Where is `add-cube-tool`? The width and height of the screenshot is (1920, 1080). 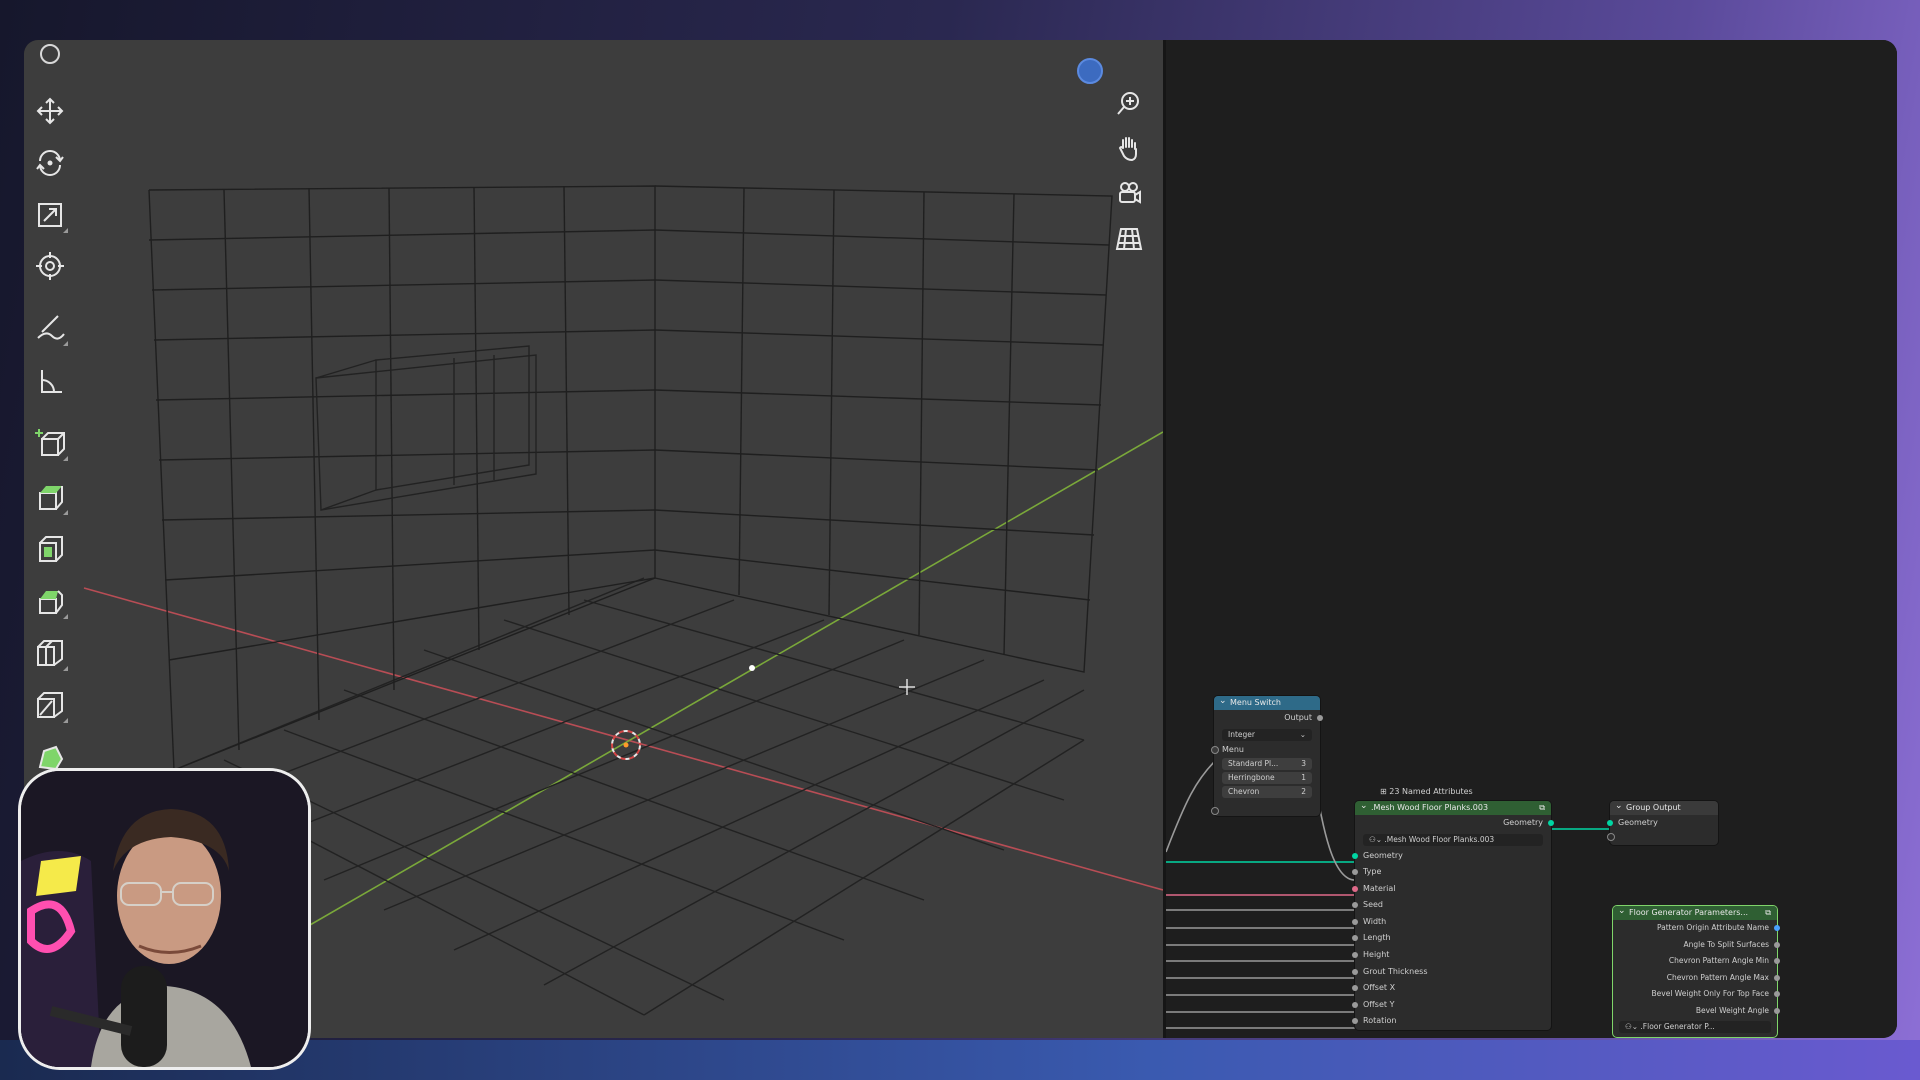
add-cube-tool is located at coordinates (50, 443).